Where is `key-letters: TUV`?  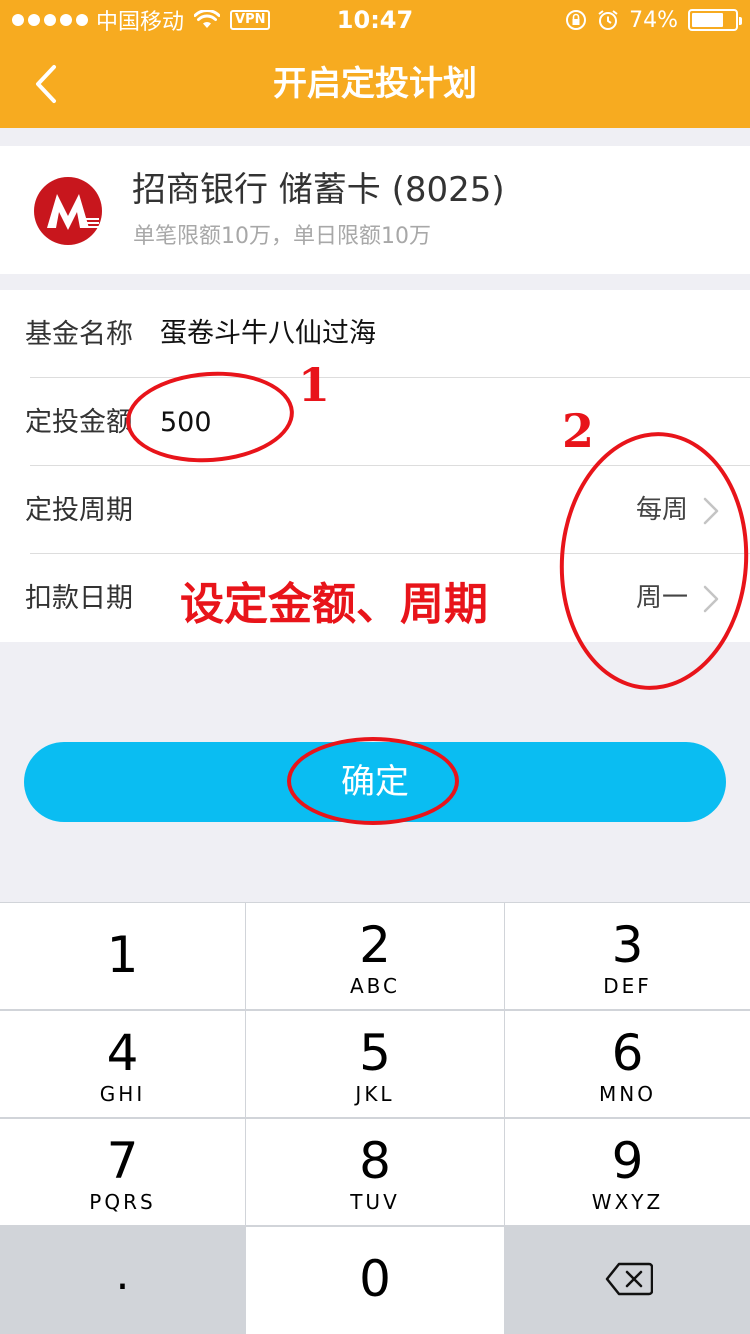
key-letters: TUV is located at coordinates (375, 1202).